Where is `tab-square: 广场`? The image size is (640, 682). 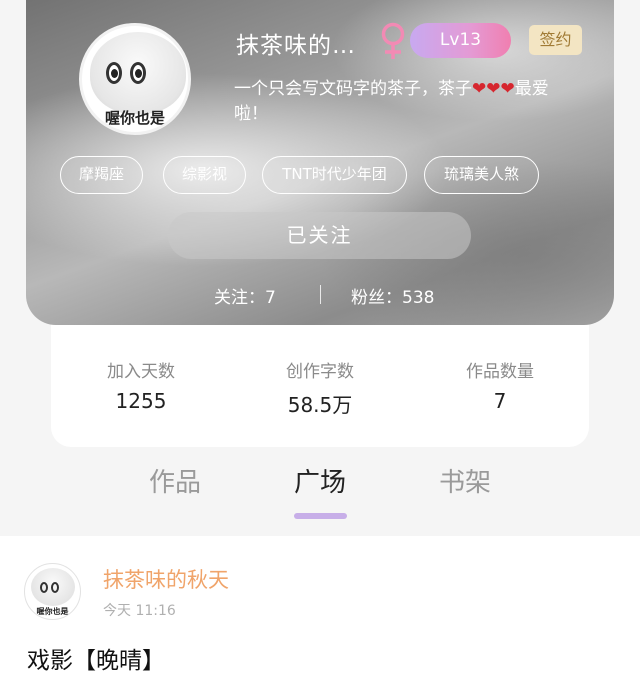 tab-square: 广场 is located at coordinates (320, 480).